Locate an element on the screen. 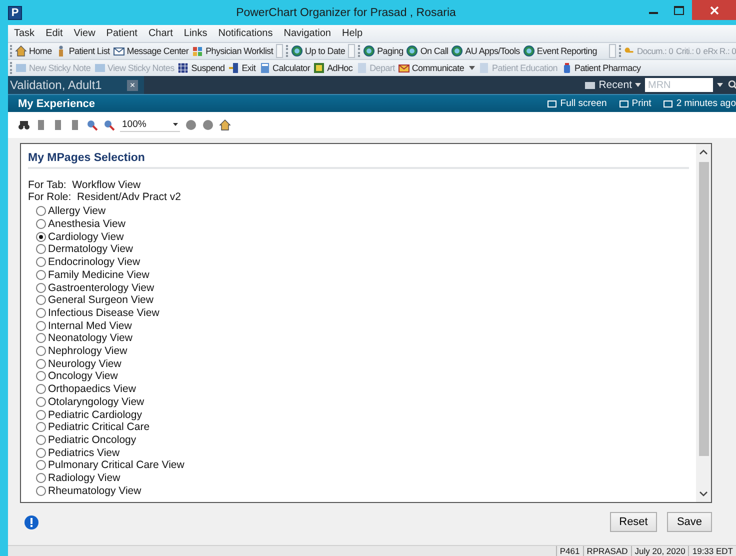 This screenshot has height=556, width=736. app-icon: P is located at coordinates (15, 13).